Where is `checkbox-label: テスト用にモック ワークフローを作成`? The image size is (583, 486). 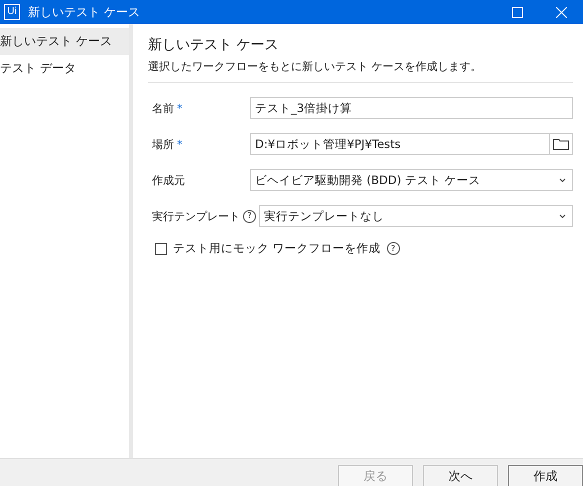 checkbox-label: テスト用にモック ワークフローを作成 is located at coordinates (277, 248).